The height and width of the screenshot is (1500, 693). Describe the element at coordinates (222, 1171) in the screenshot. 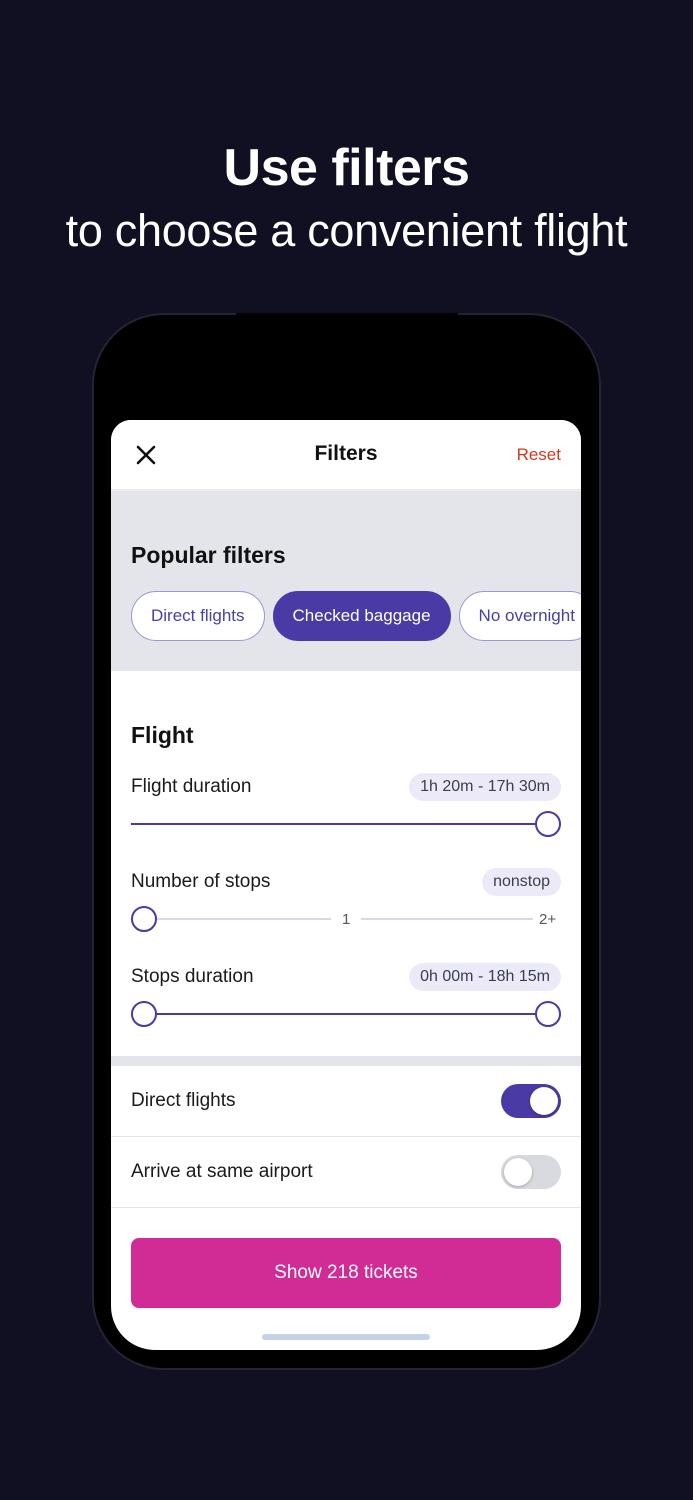

I see `toggle-label-same-airport: Arrive at same airport` at that location.